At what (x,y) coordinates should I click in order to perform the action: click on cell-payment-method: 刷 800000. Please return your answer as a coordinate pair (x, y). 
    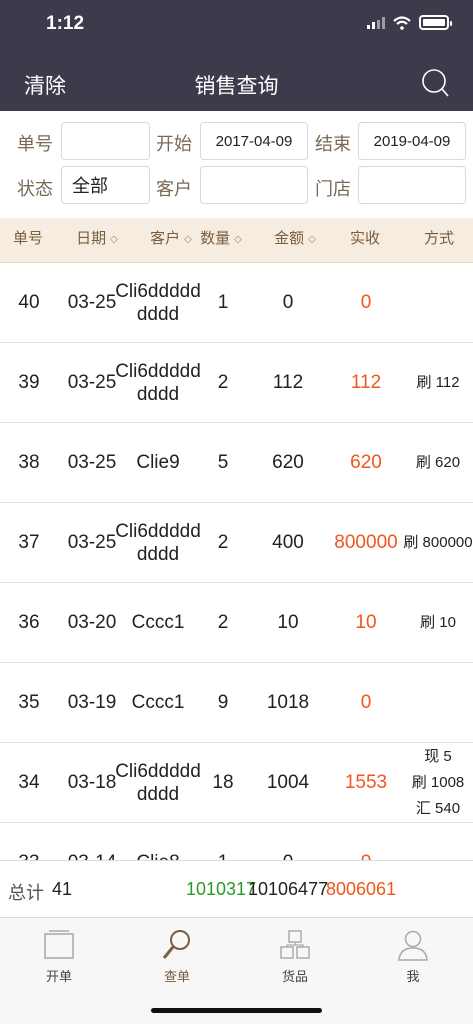
    Looking at the image, I should click on (434, 542).